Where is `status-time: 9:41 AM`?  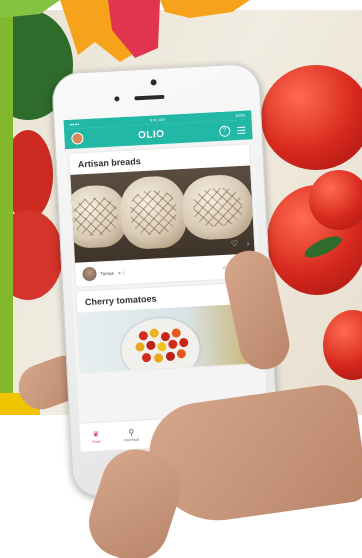 status-time: 9:41 AM is located at coordinates (157, 119).